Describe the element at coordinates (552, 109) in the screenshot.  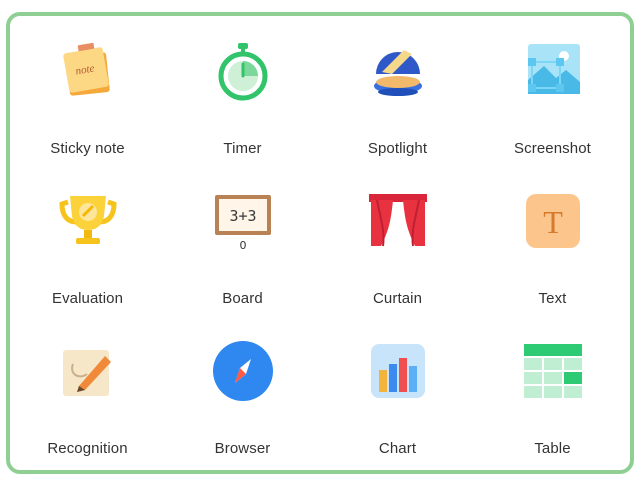
I see `tool-screenshot: Screenshot` at that location.